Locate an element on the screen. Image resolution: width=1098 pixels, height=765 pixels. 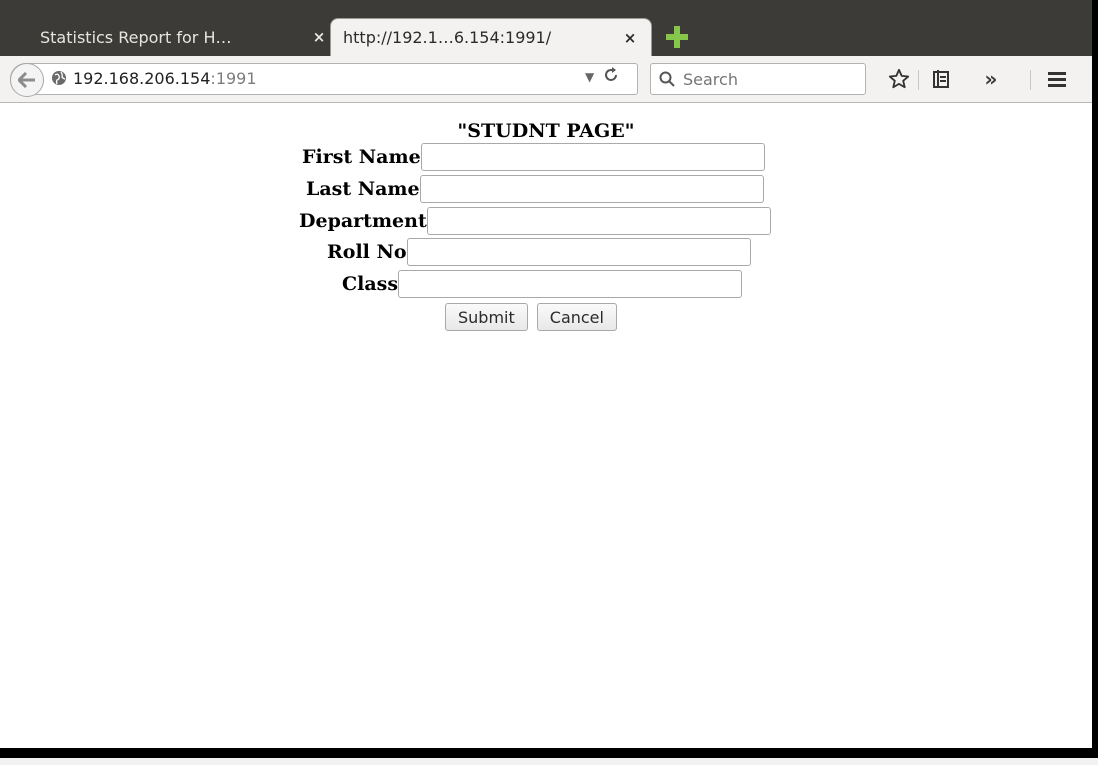
first-name-label: First Name is located at coordinates (361, 157).